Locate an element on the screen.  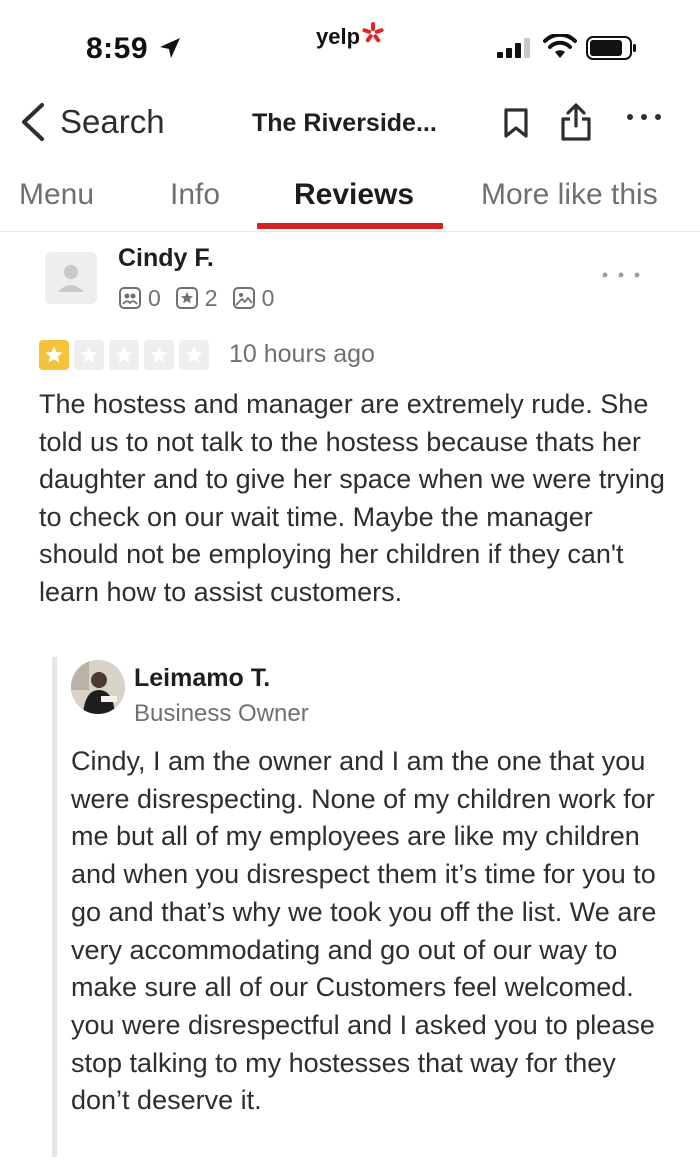
owner-photo is located at coordinates (98, 687).